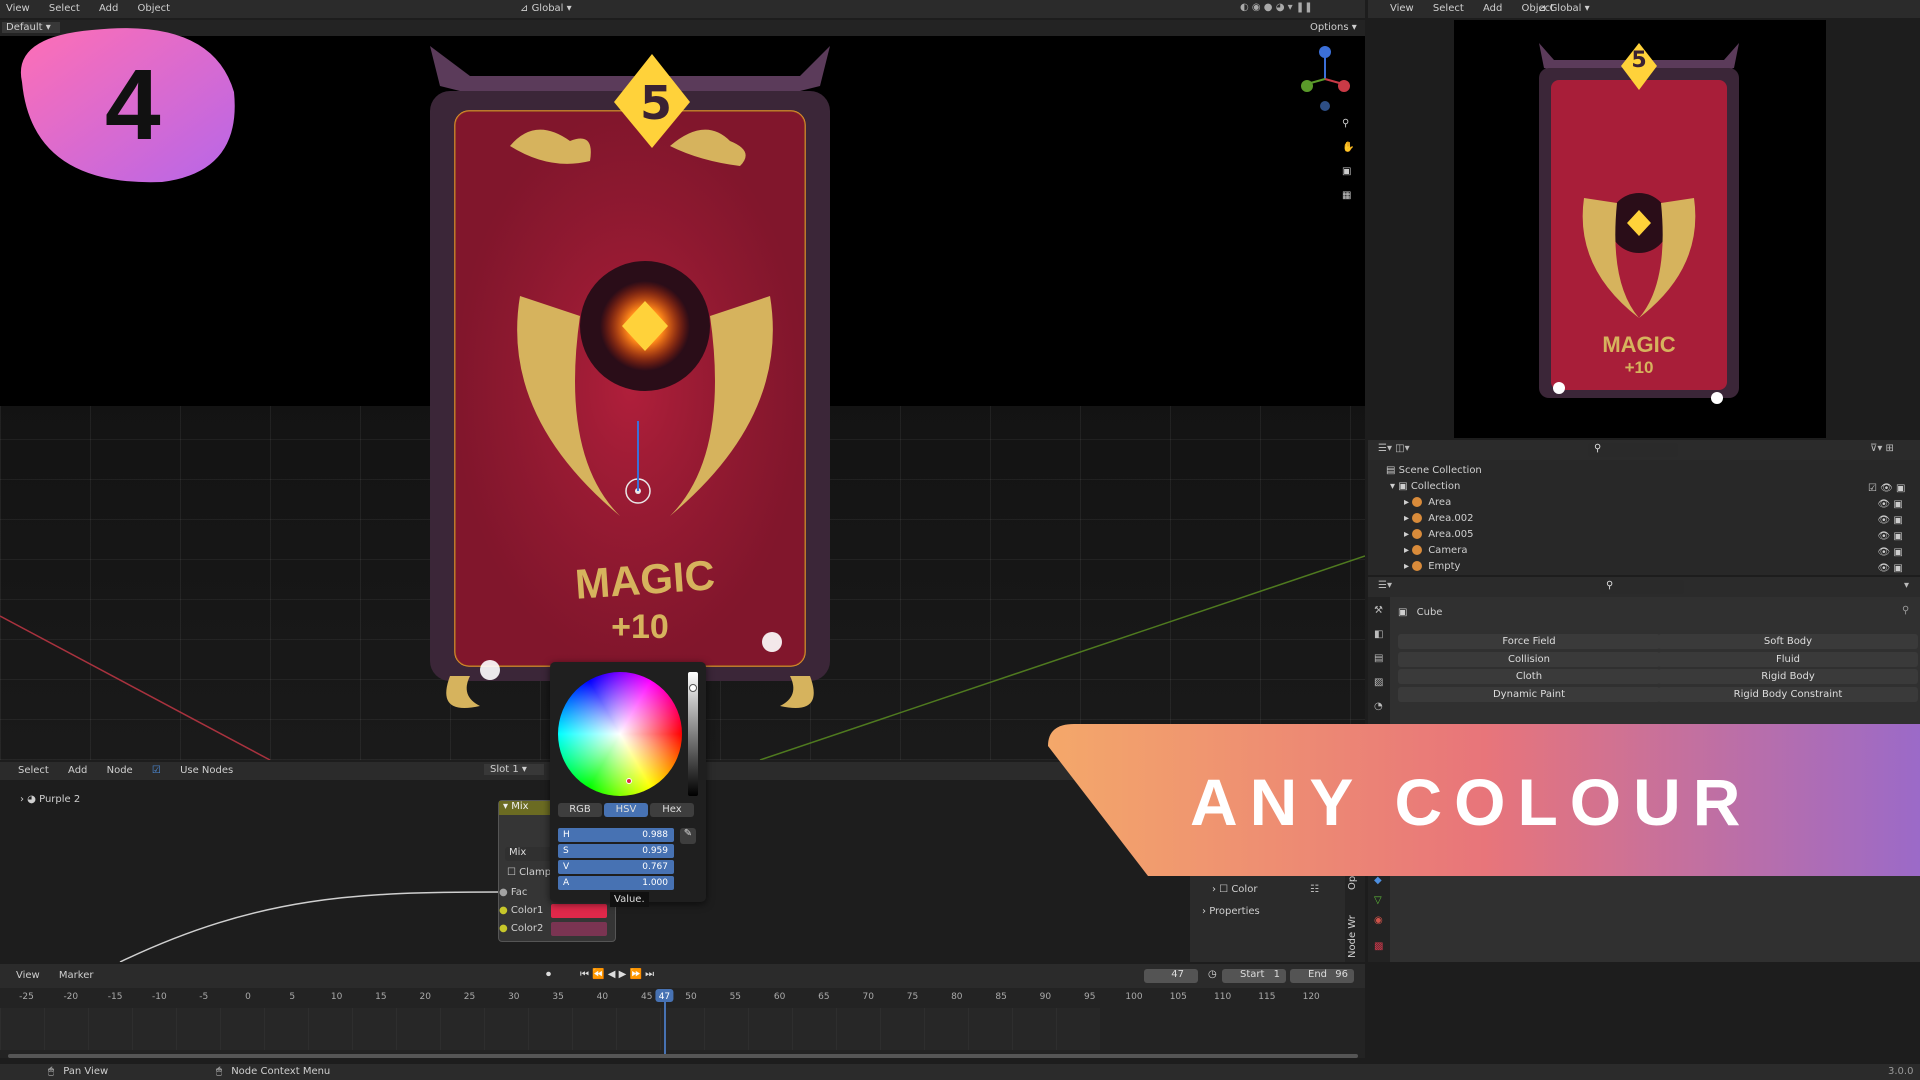  I want to click on timeline-tick-label: 0, so click(248, 997).